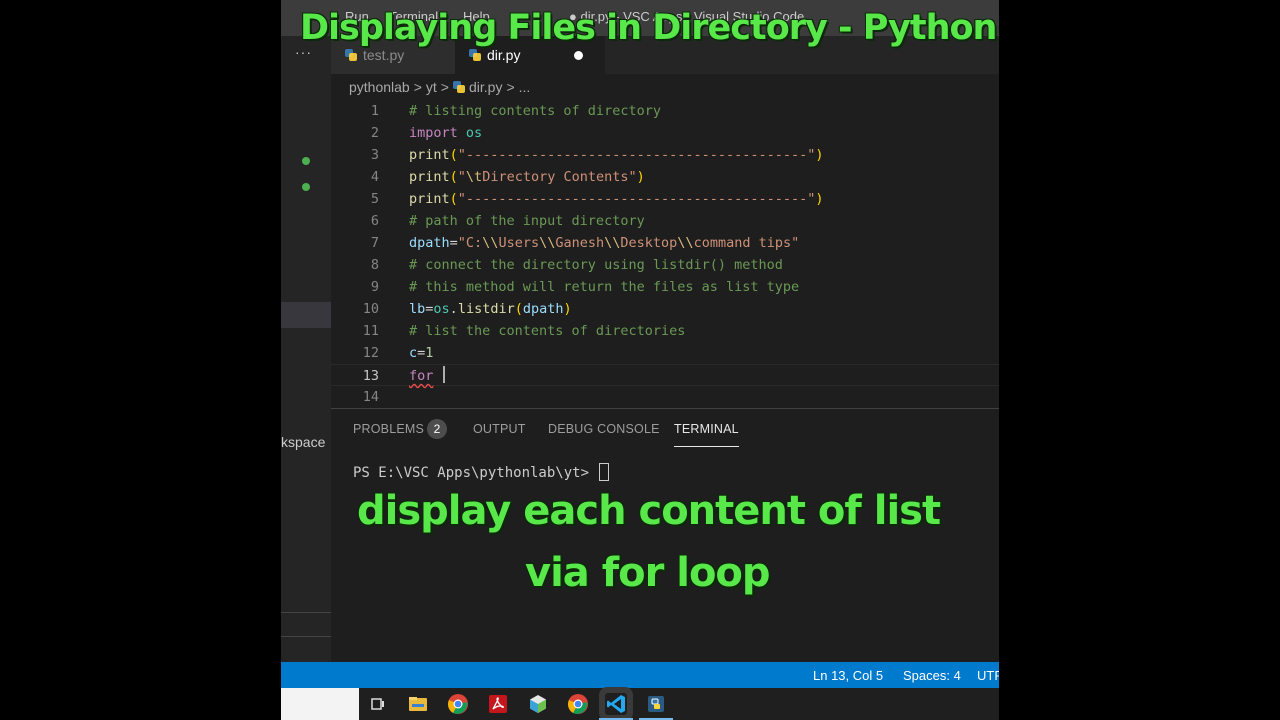  What do you see at coordinates (427, 376) in the screenshot?
I see `code-text: for` at bounding box center [427, 376].